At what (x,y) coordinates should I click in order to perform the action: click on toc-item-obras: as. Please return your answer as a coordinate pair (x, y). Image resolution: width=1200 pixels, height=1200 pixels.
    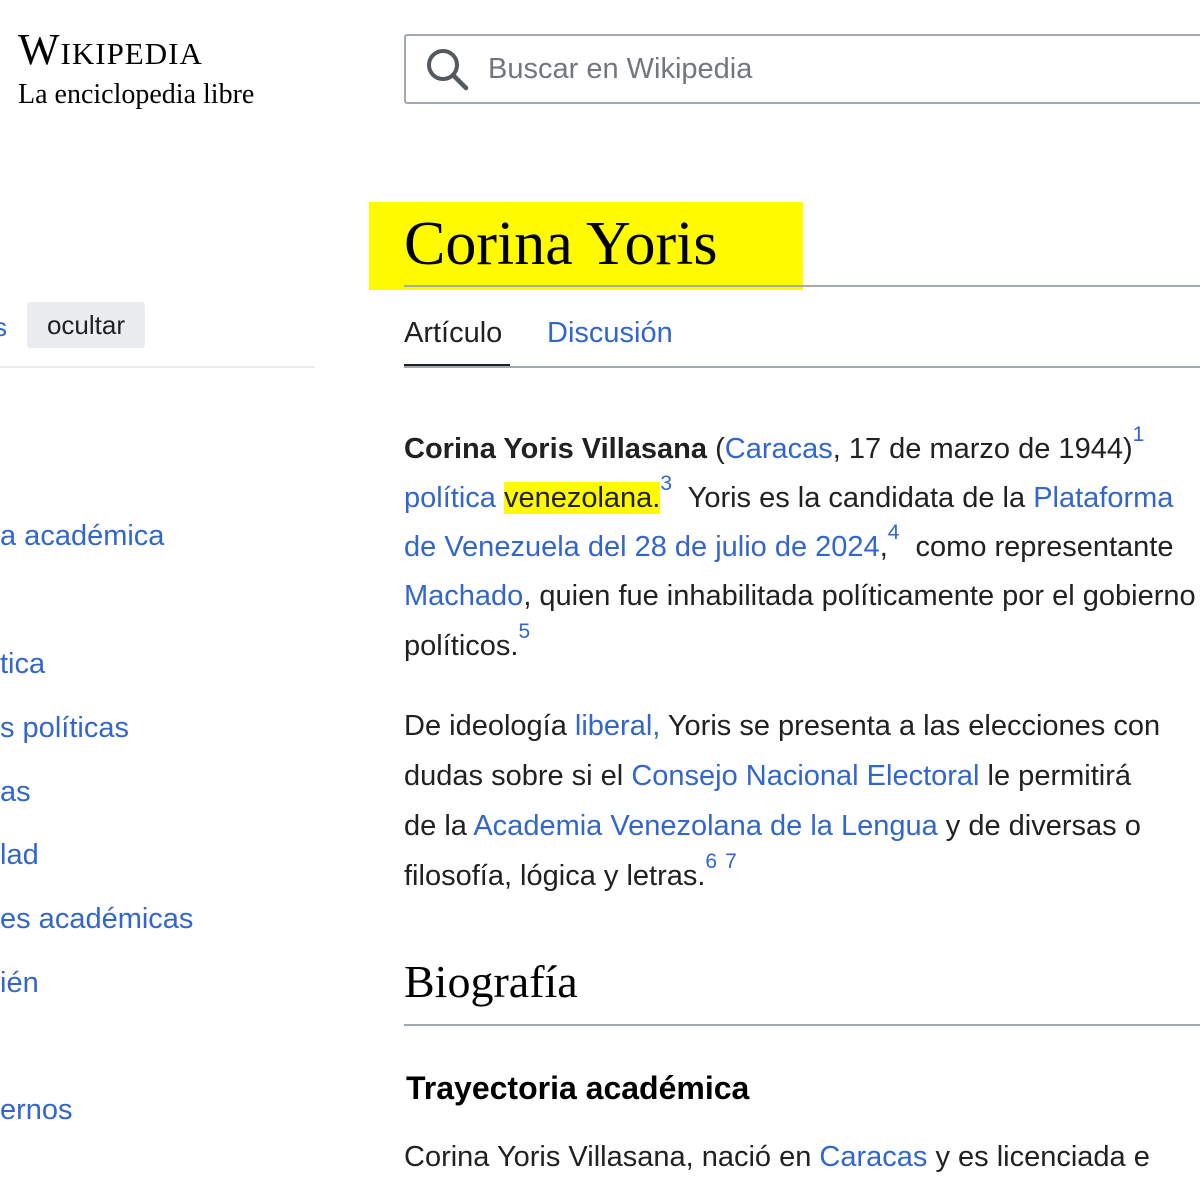
    Looking at the image, I should click on (15, 792).